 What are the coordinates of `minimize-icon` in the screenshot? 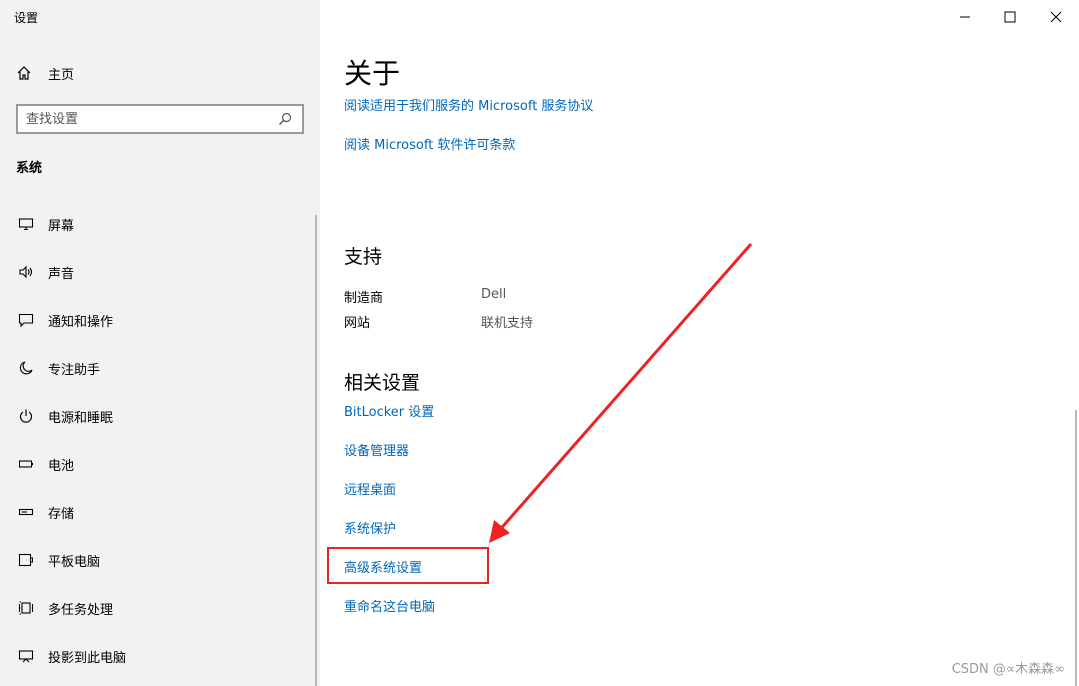 It's located at (965, 17).